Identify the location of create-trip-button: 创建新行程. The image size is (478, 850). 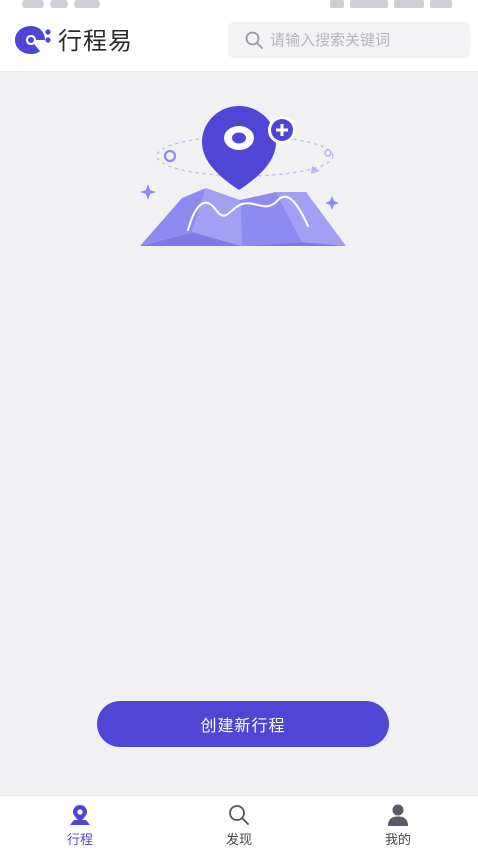
(243, 724).